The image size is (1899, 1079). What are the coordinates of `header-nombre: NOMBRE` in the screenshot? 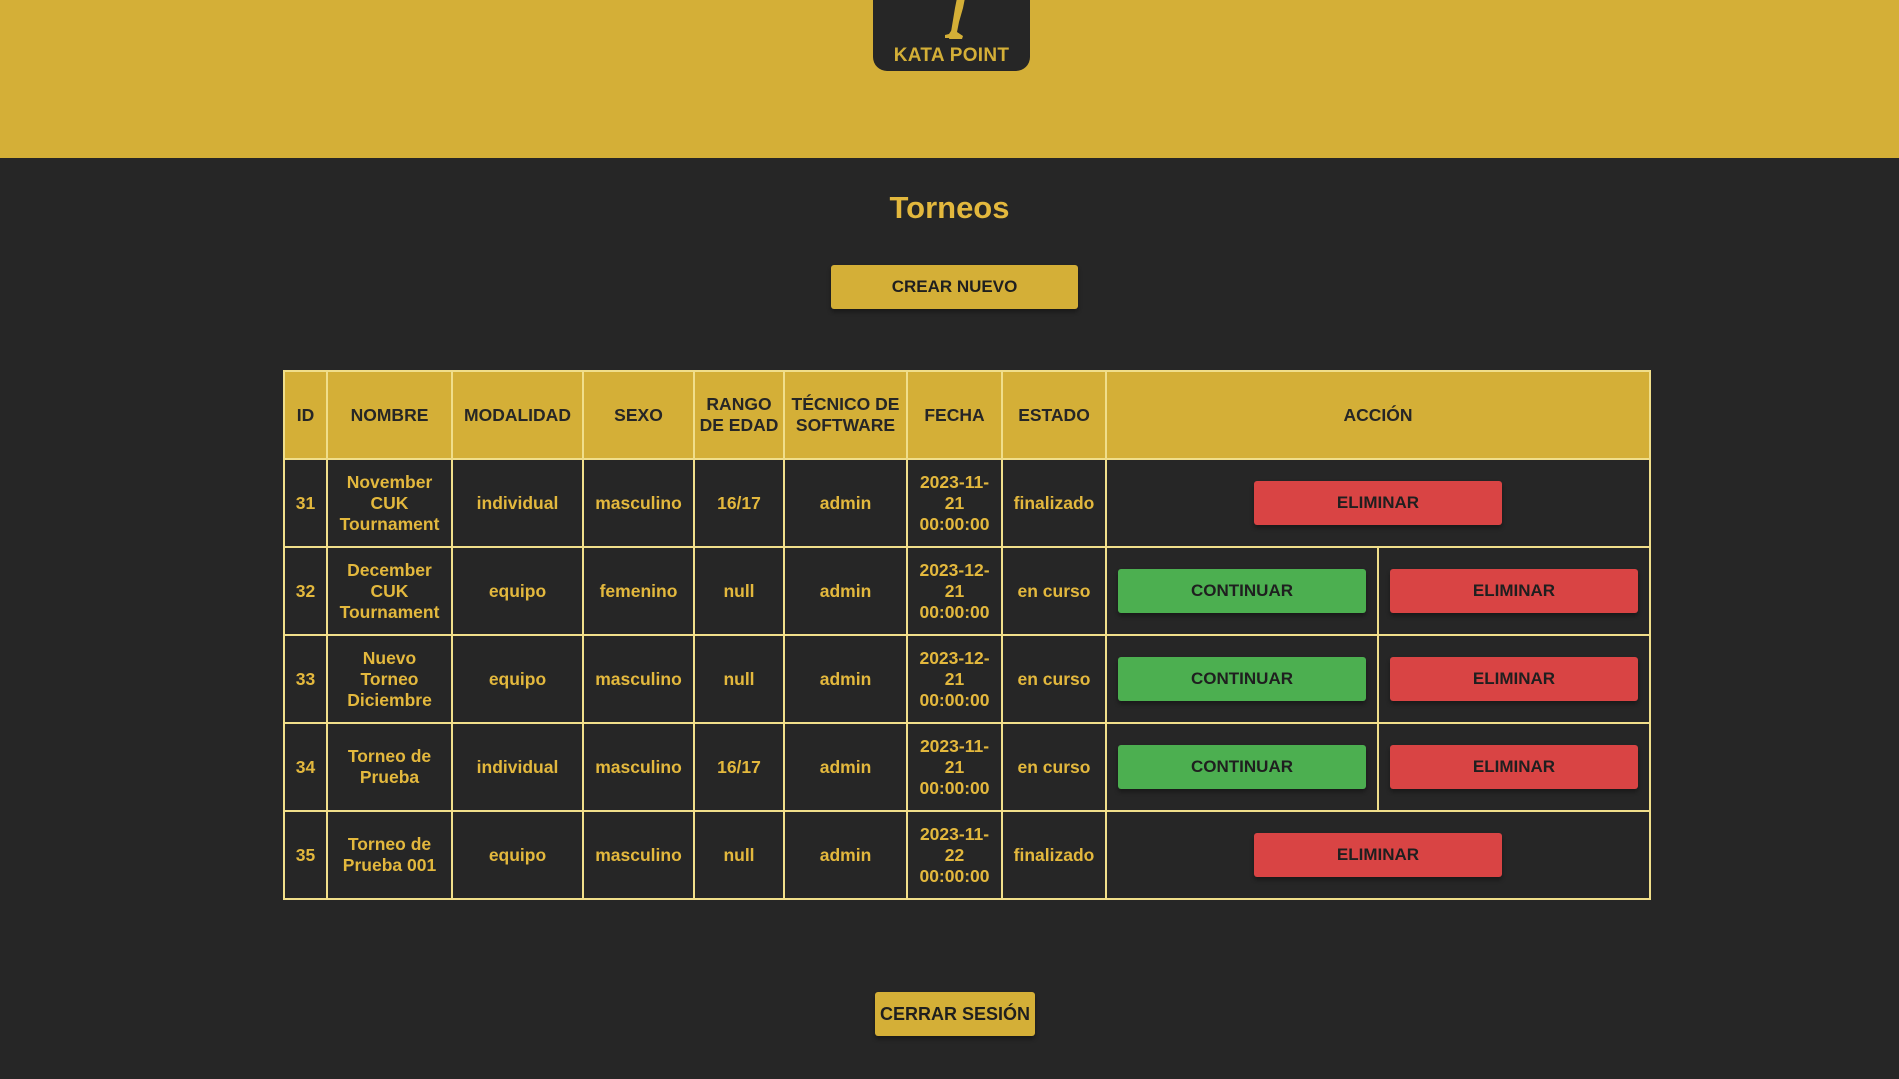 It's located at (389, 415).